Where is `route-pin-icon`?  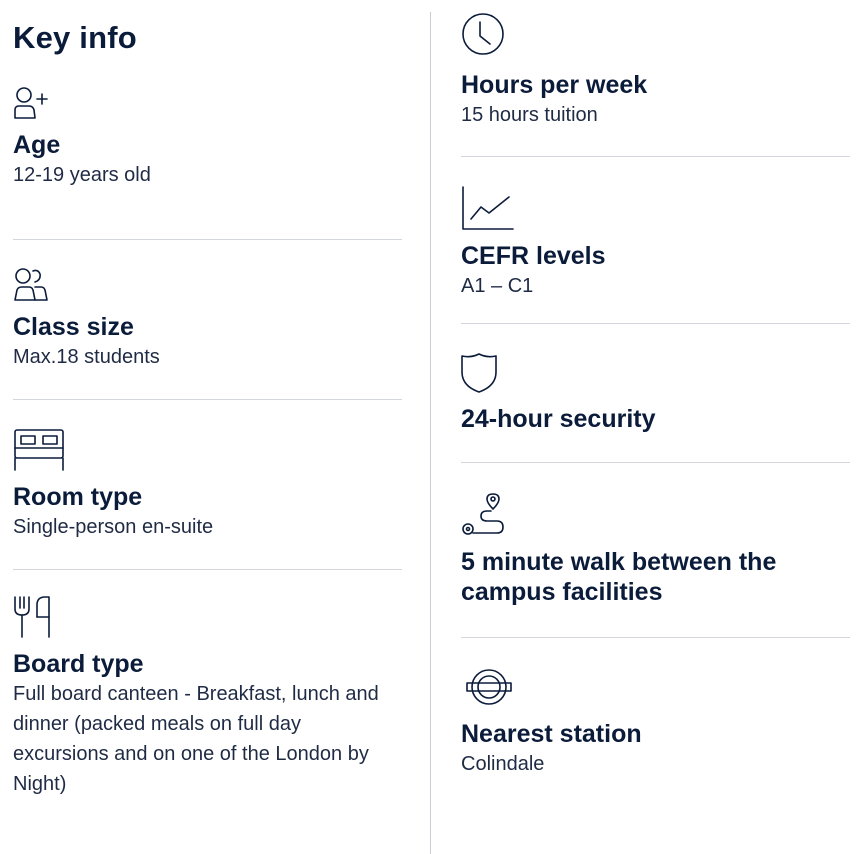 route-pin-icon is located at coordinates (491, 515).